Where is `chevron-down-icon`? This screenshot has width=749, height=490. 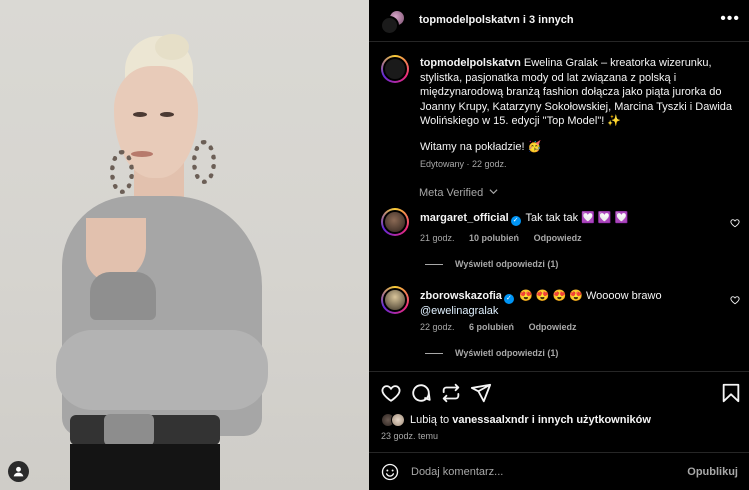 chevron-down-icon is located at coordinates (493, 192).